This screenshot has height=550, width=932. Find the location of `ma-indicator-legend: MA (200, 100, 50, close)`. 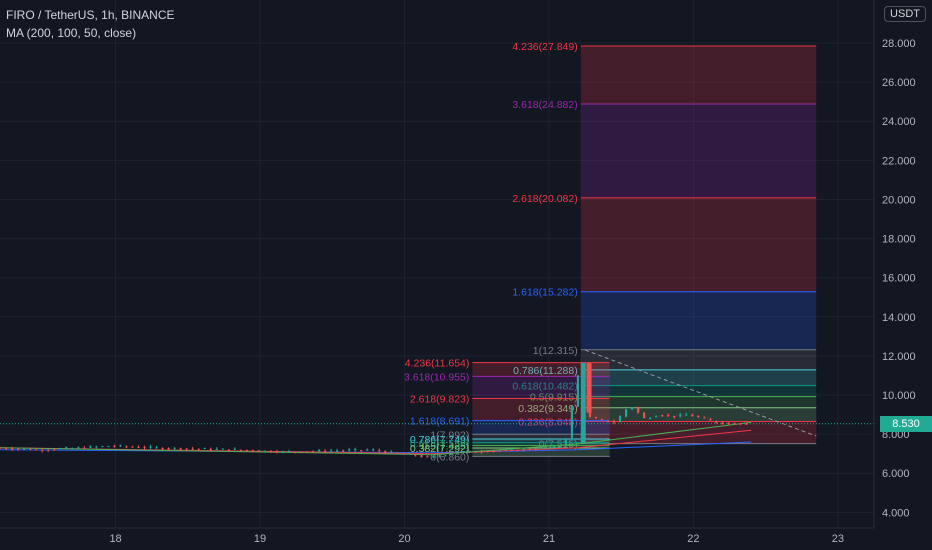

ma-indicator-legend: MA (200, 100, 50, close) is located at coordinates (71, 33).